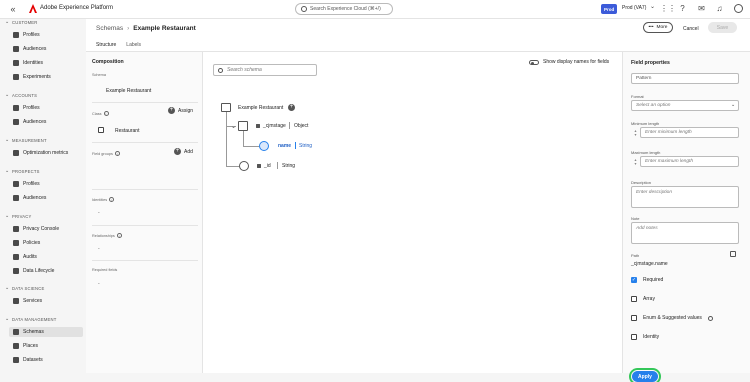  What do you see at coordinates (576, 62) in the screenshot?
I see `display-names-toggle-label: Show display names for fields` at bounding box center [576, 62].